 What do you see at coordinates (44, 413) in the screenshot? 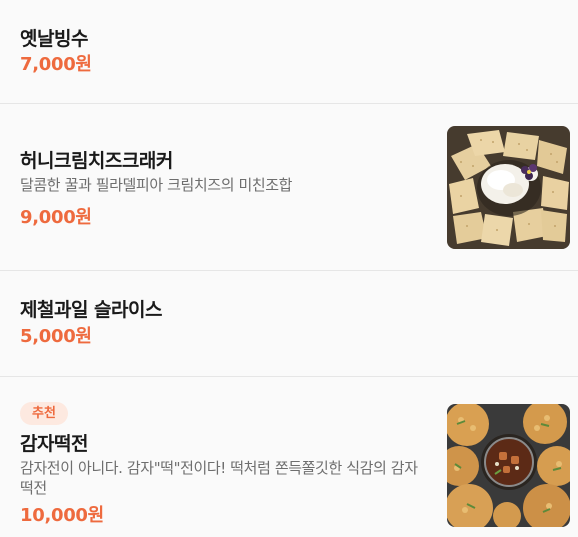
I see `recommend-badge: 추천` at bounding box center [44, 413].